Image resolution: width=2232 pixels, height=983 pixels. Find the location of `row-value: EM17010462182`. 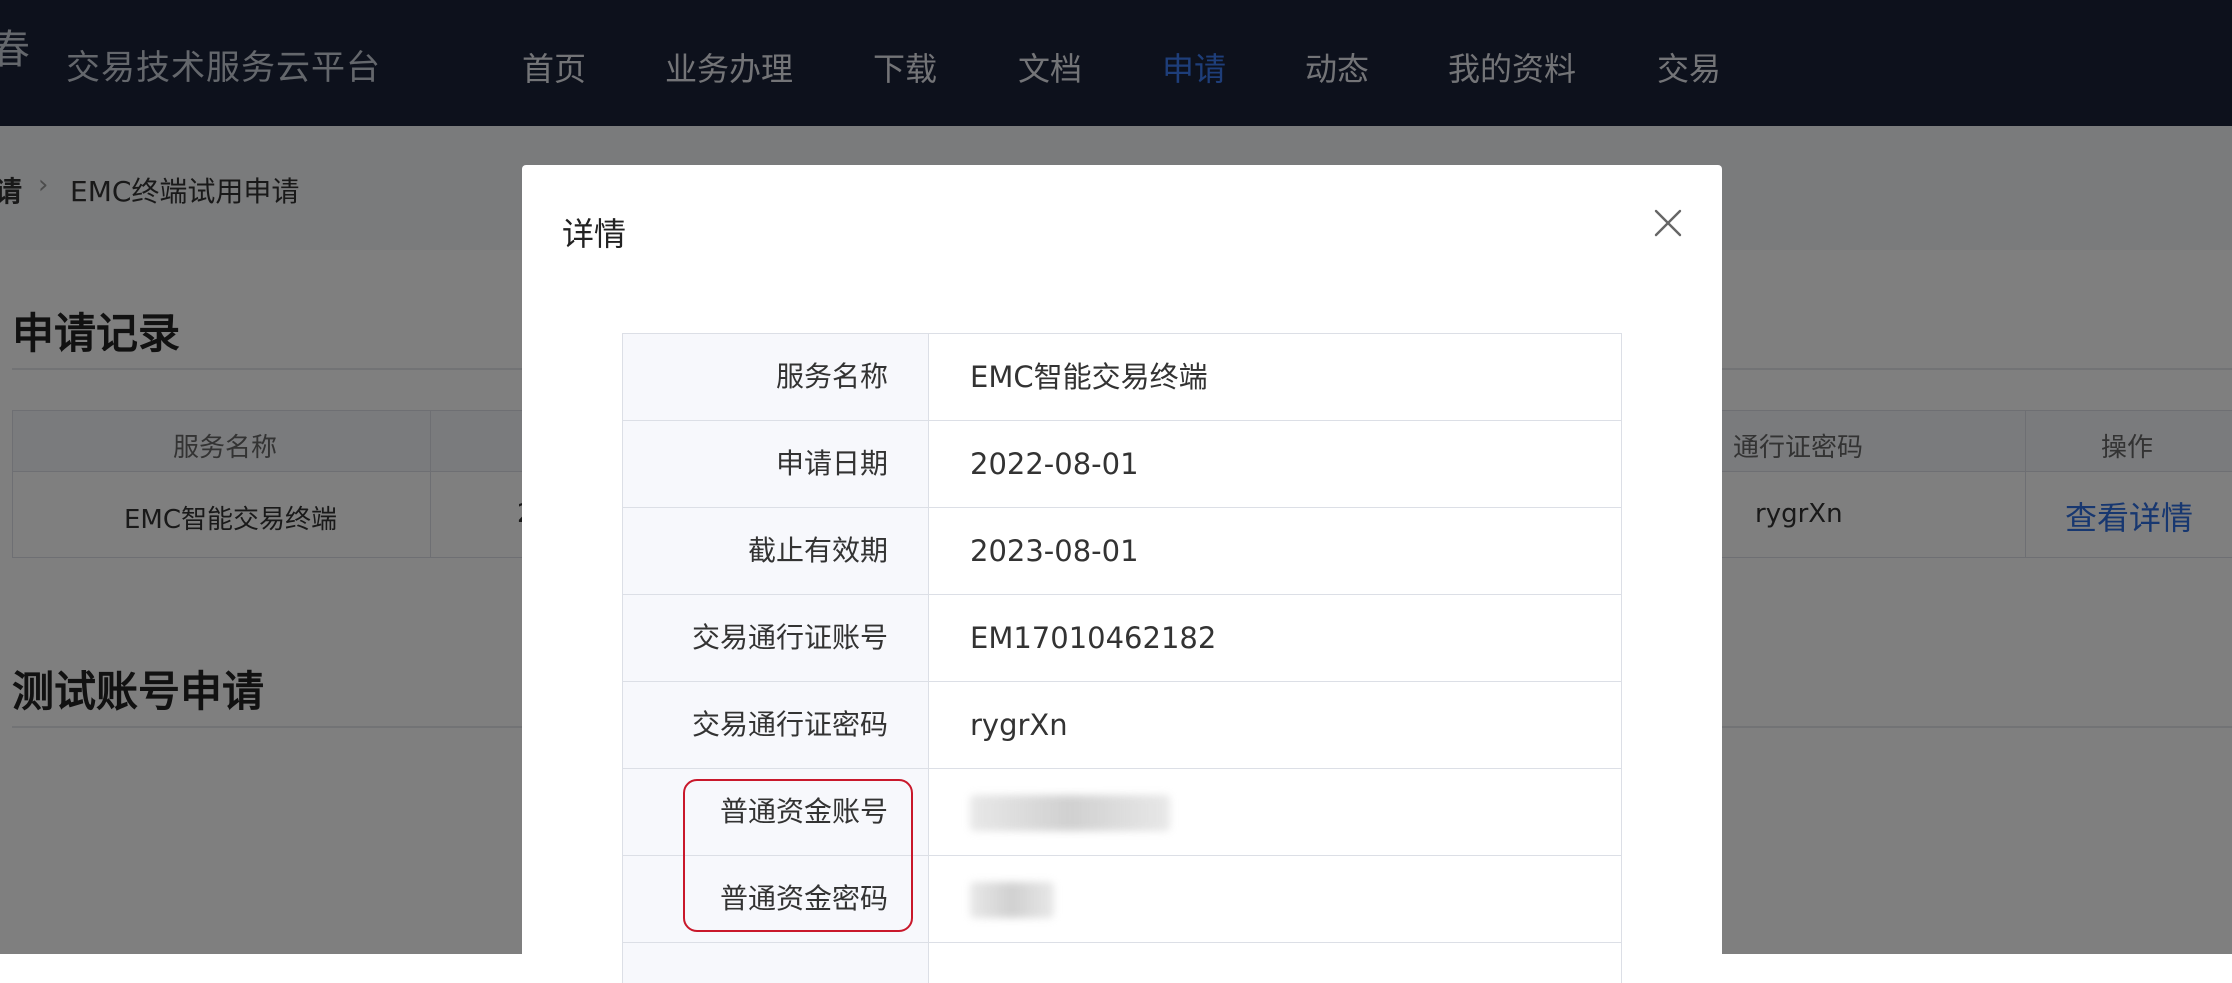

row-value: EM17010462182 is located at coordinates (1093, 638).